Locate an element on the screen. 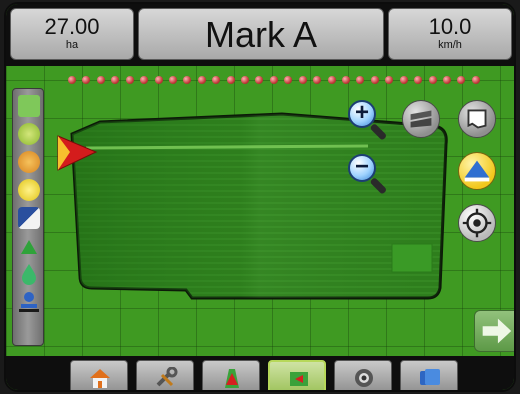 This screenshot has height=394, width=520. tab-setup is located at coordinates (165, 375).